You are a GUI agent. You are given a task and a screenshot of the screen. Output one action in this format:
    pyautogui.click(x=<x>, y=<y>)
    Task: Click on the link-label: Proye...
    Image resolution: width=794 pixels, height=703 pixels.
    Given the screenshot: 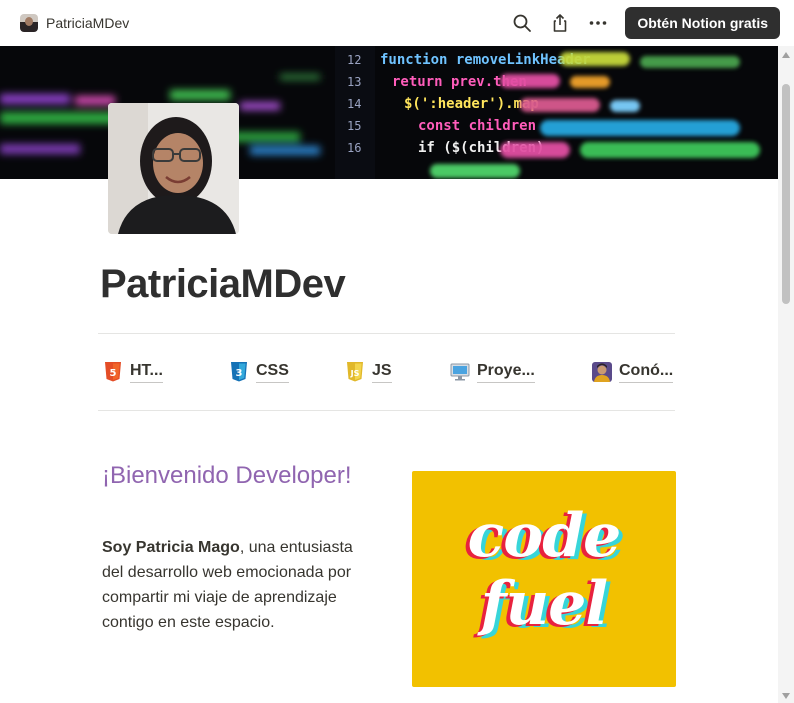 What is the action you would take?
    pyautogui.click(x=506, y=372)
    